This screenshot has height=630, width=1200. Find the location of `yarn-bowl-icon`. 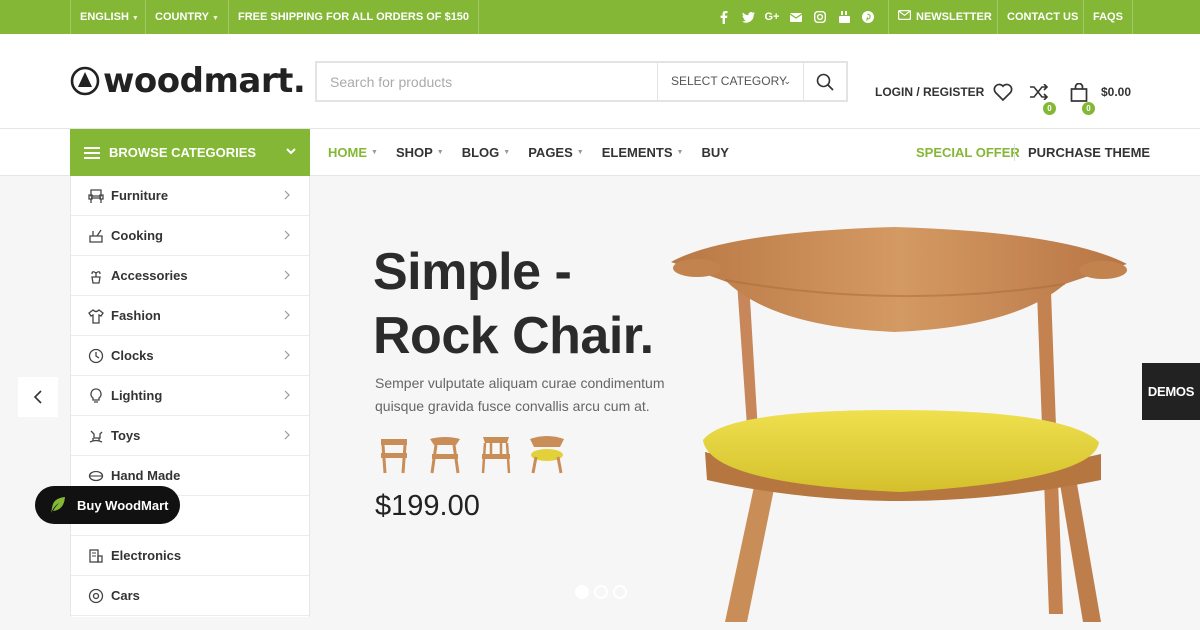

yarn-bowl-icon is located at coordinates (96, 476).